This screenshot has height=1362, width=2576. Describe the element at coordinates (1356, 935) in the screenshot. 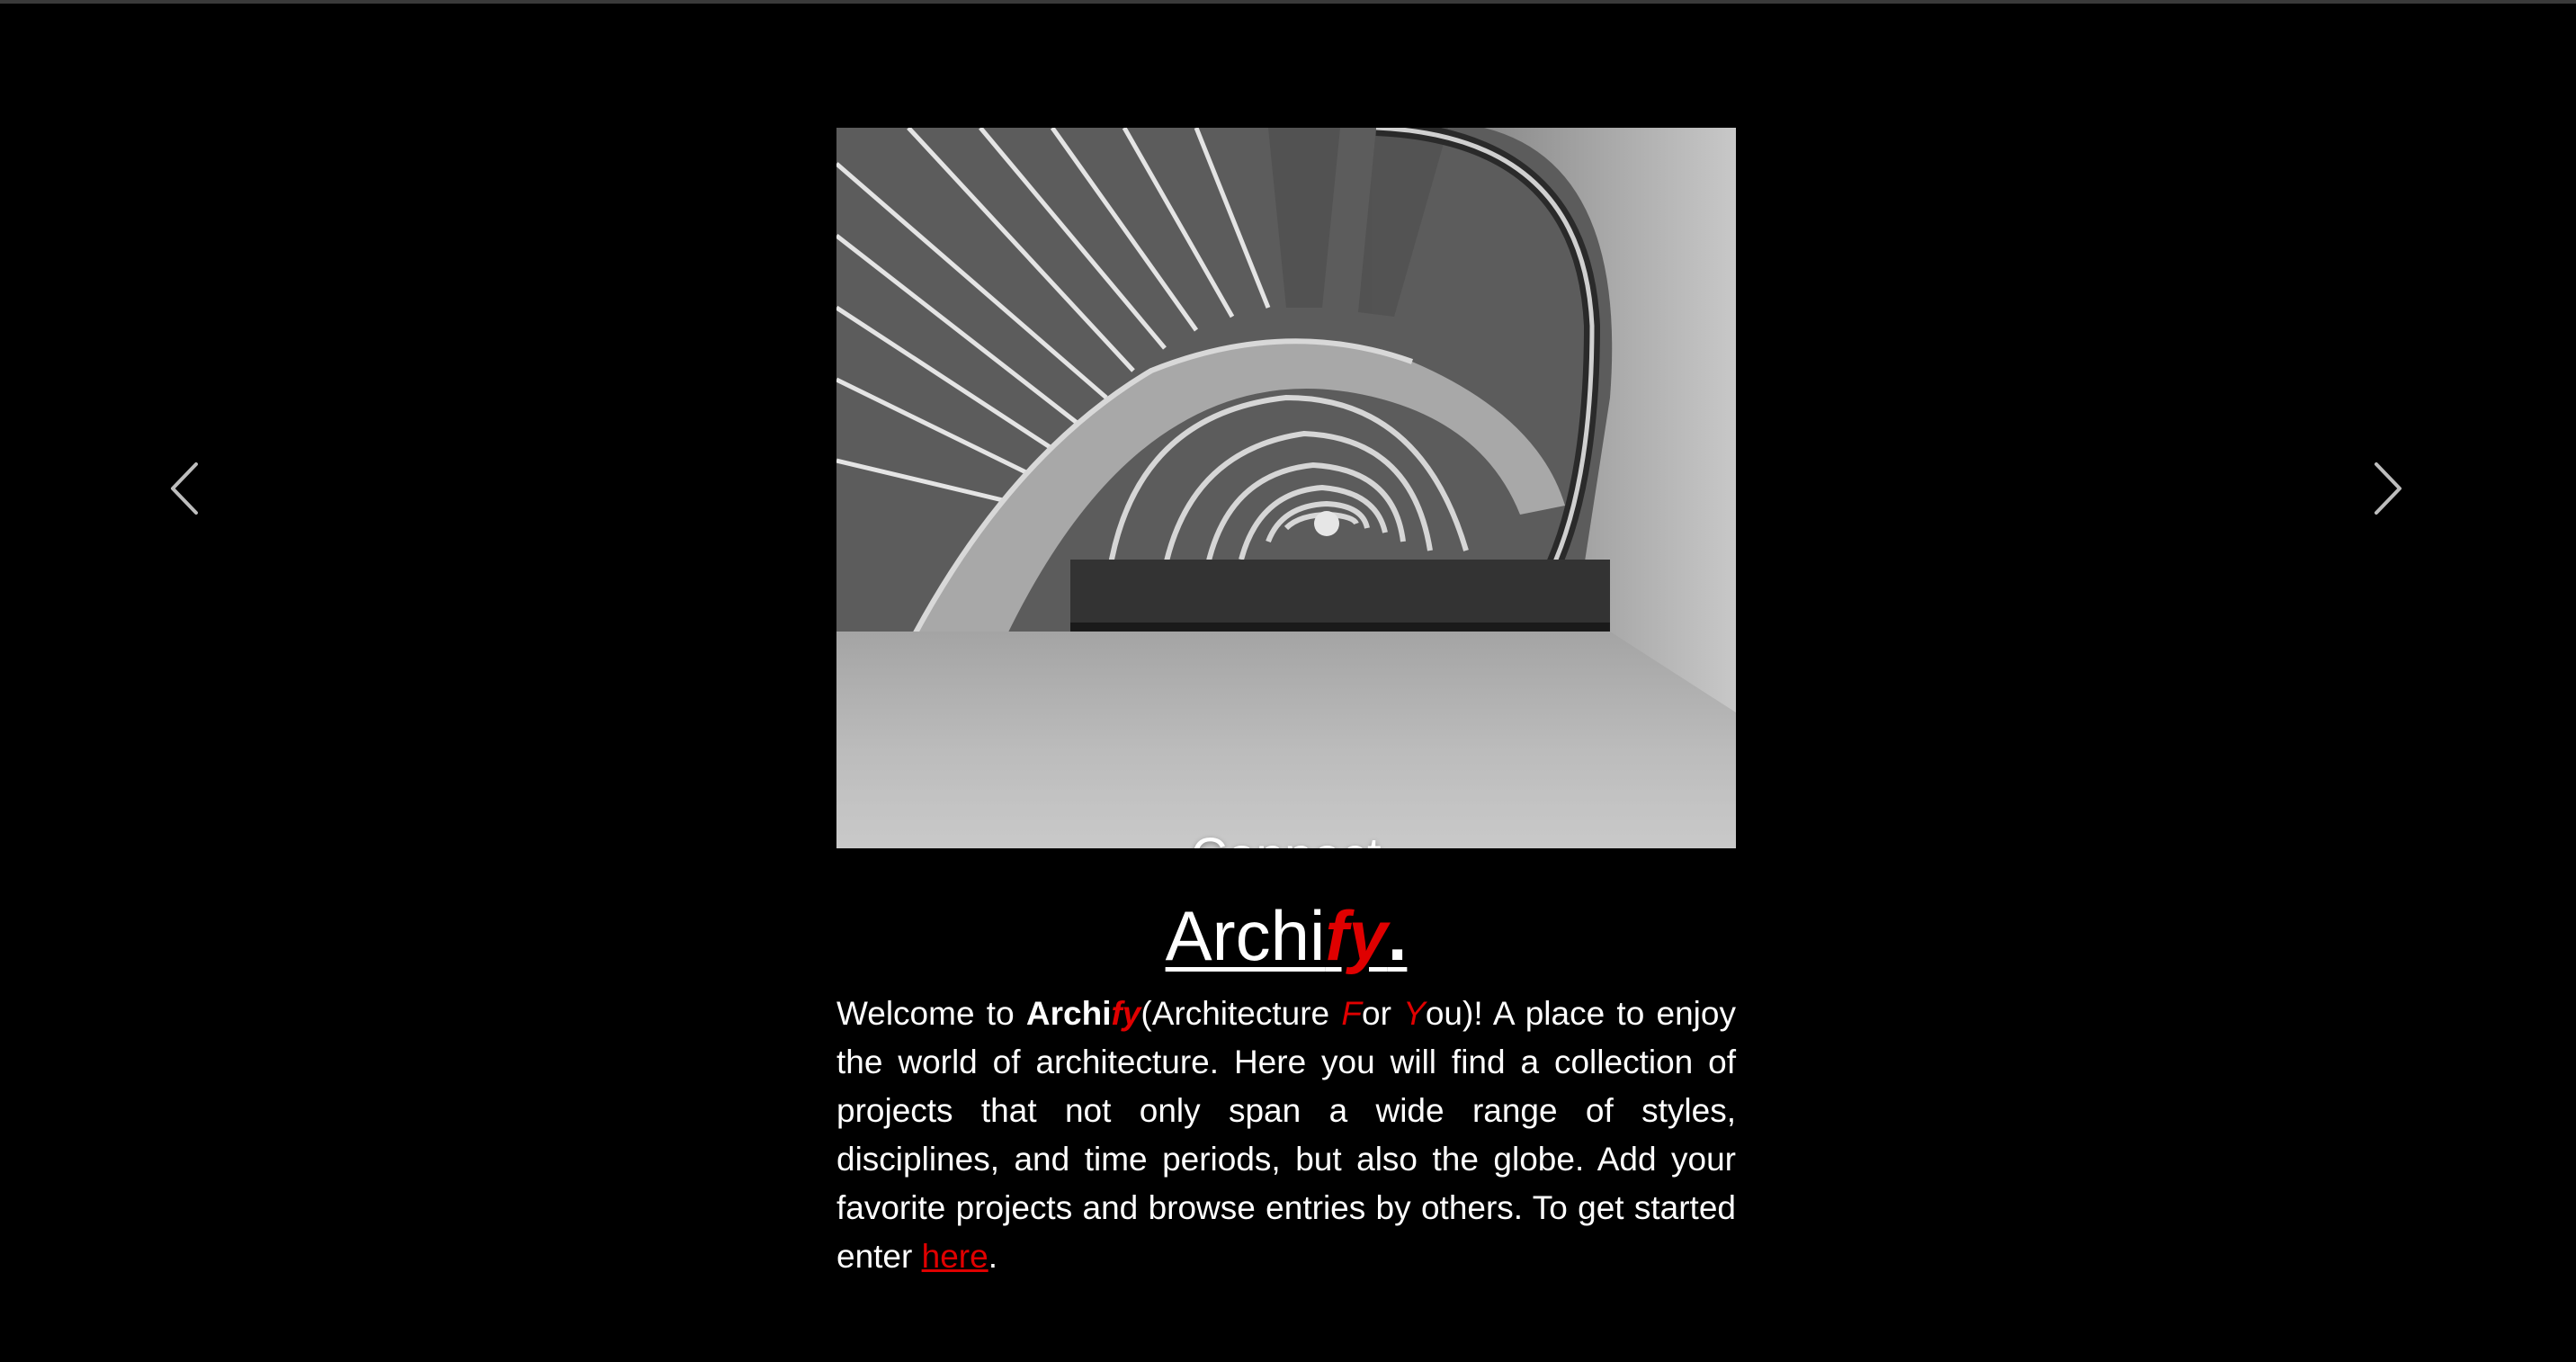

I see `brand-part-fy: fy` at that location.